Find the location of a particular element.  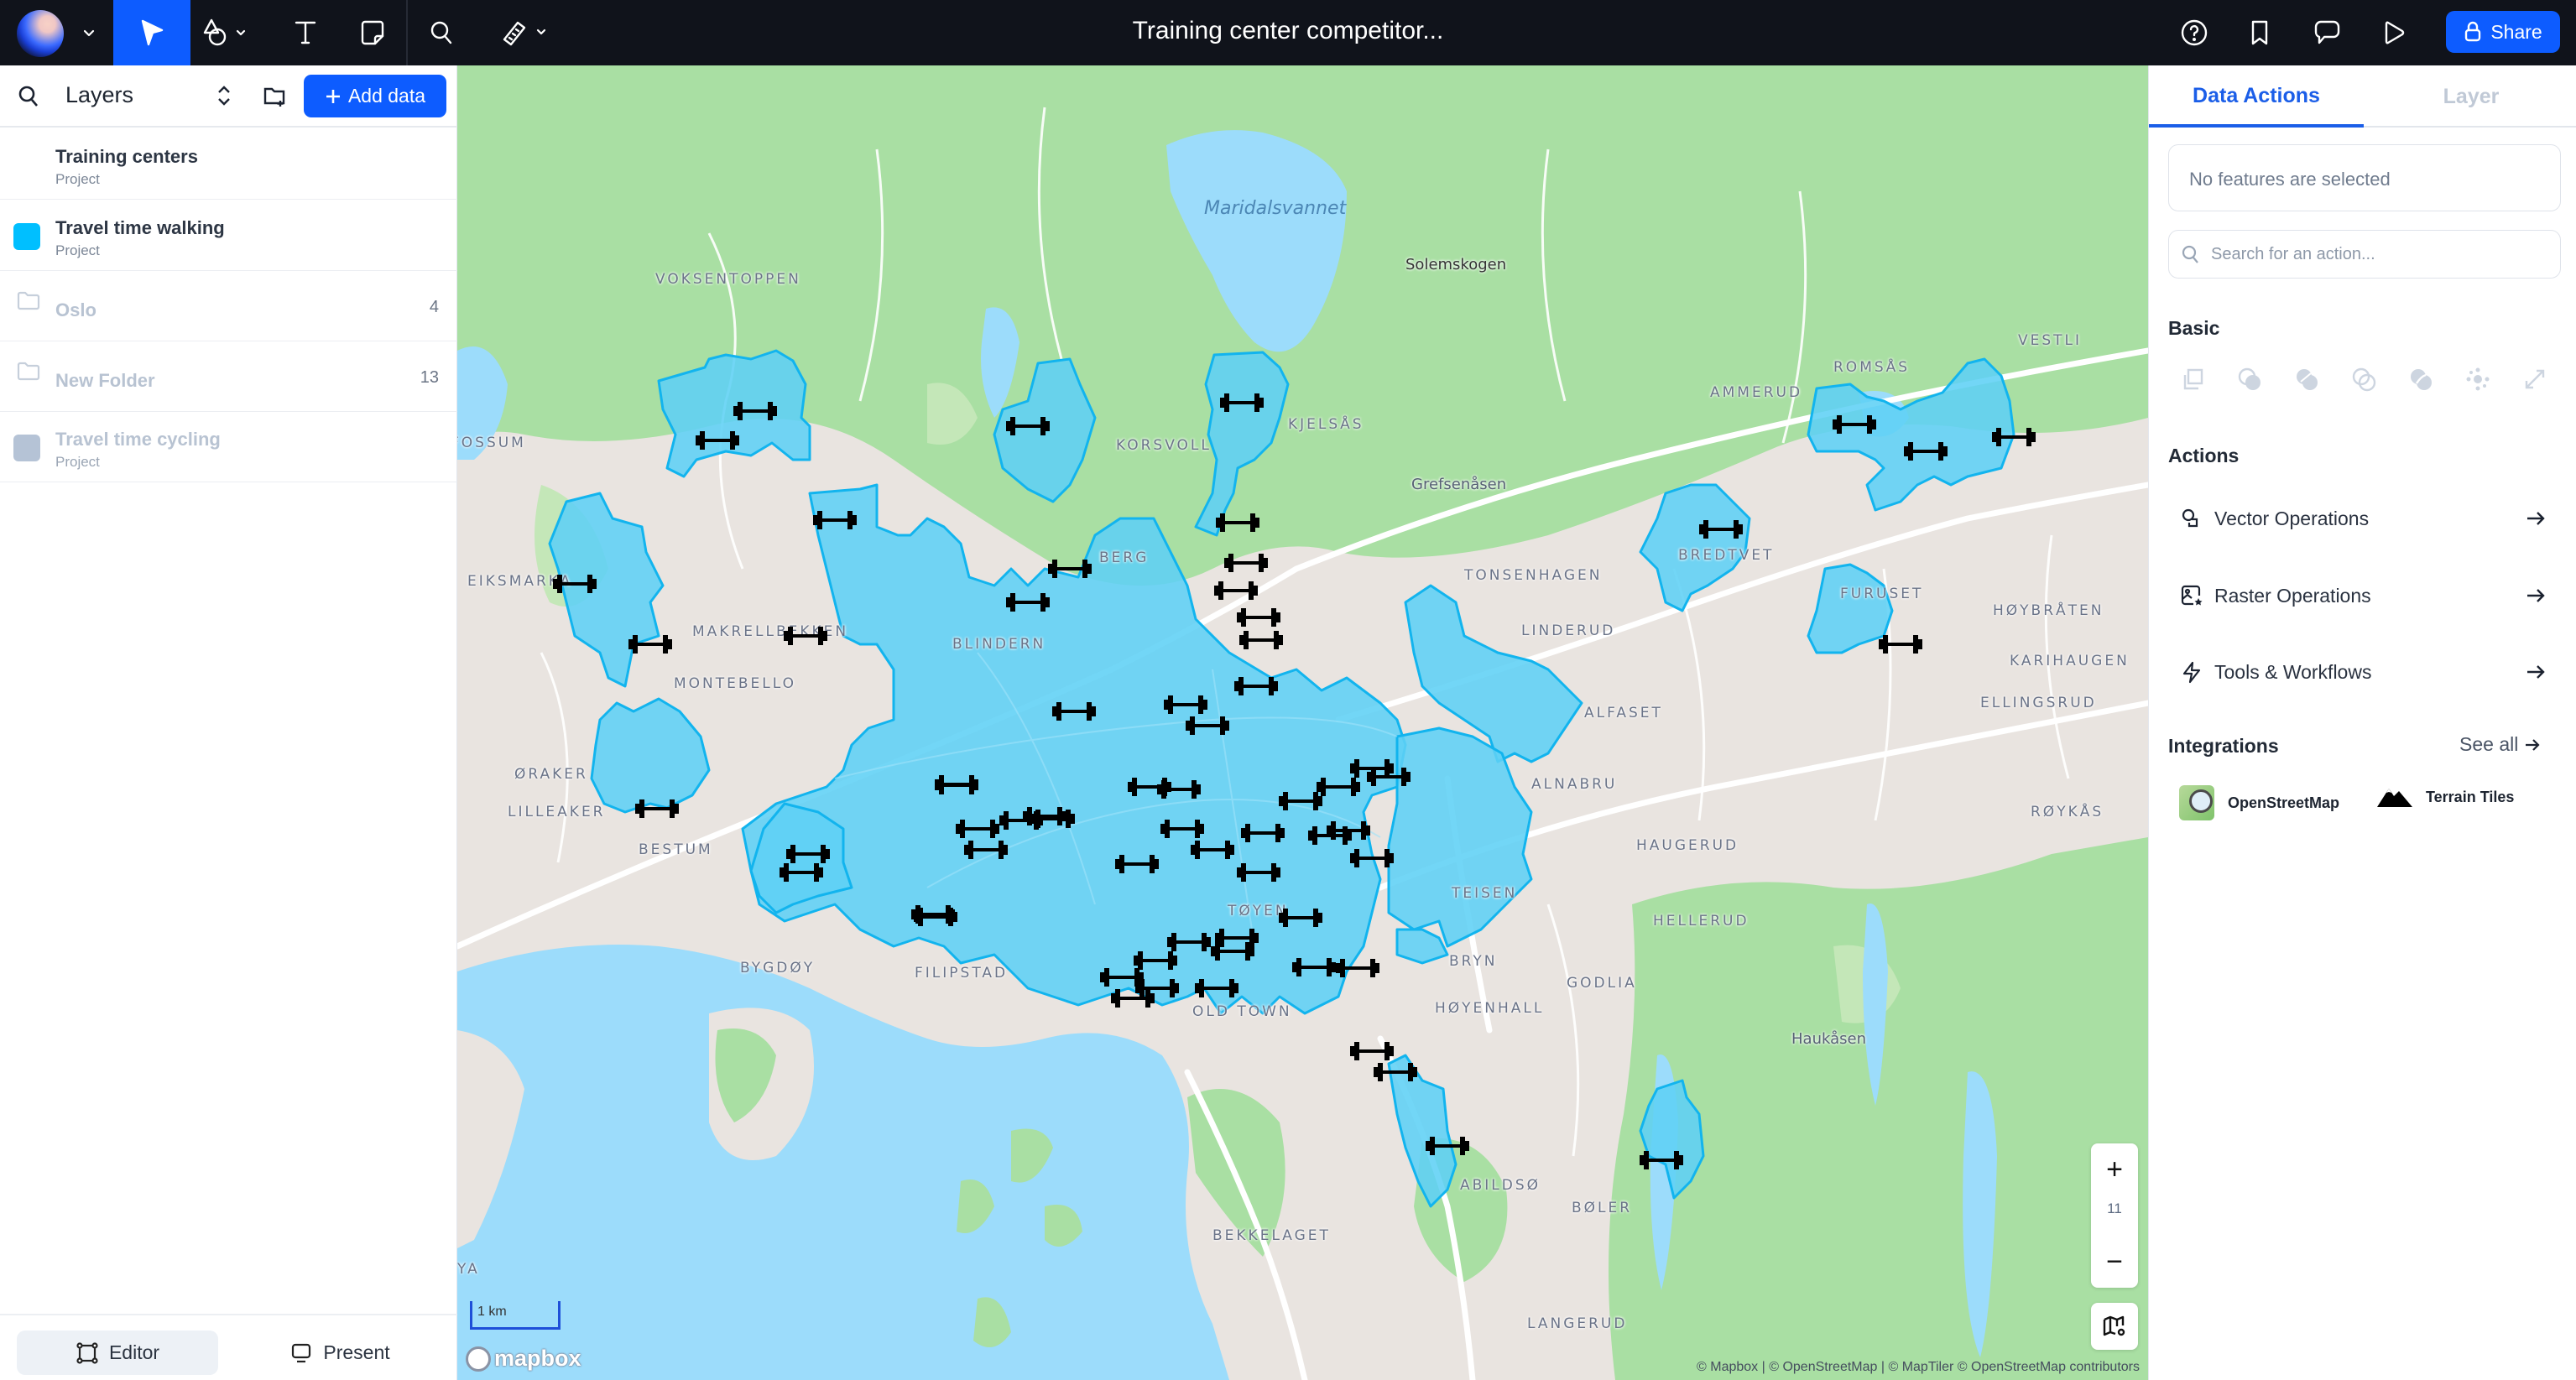

search-layers-icon is located at coordinates (29, 96).